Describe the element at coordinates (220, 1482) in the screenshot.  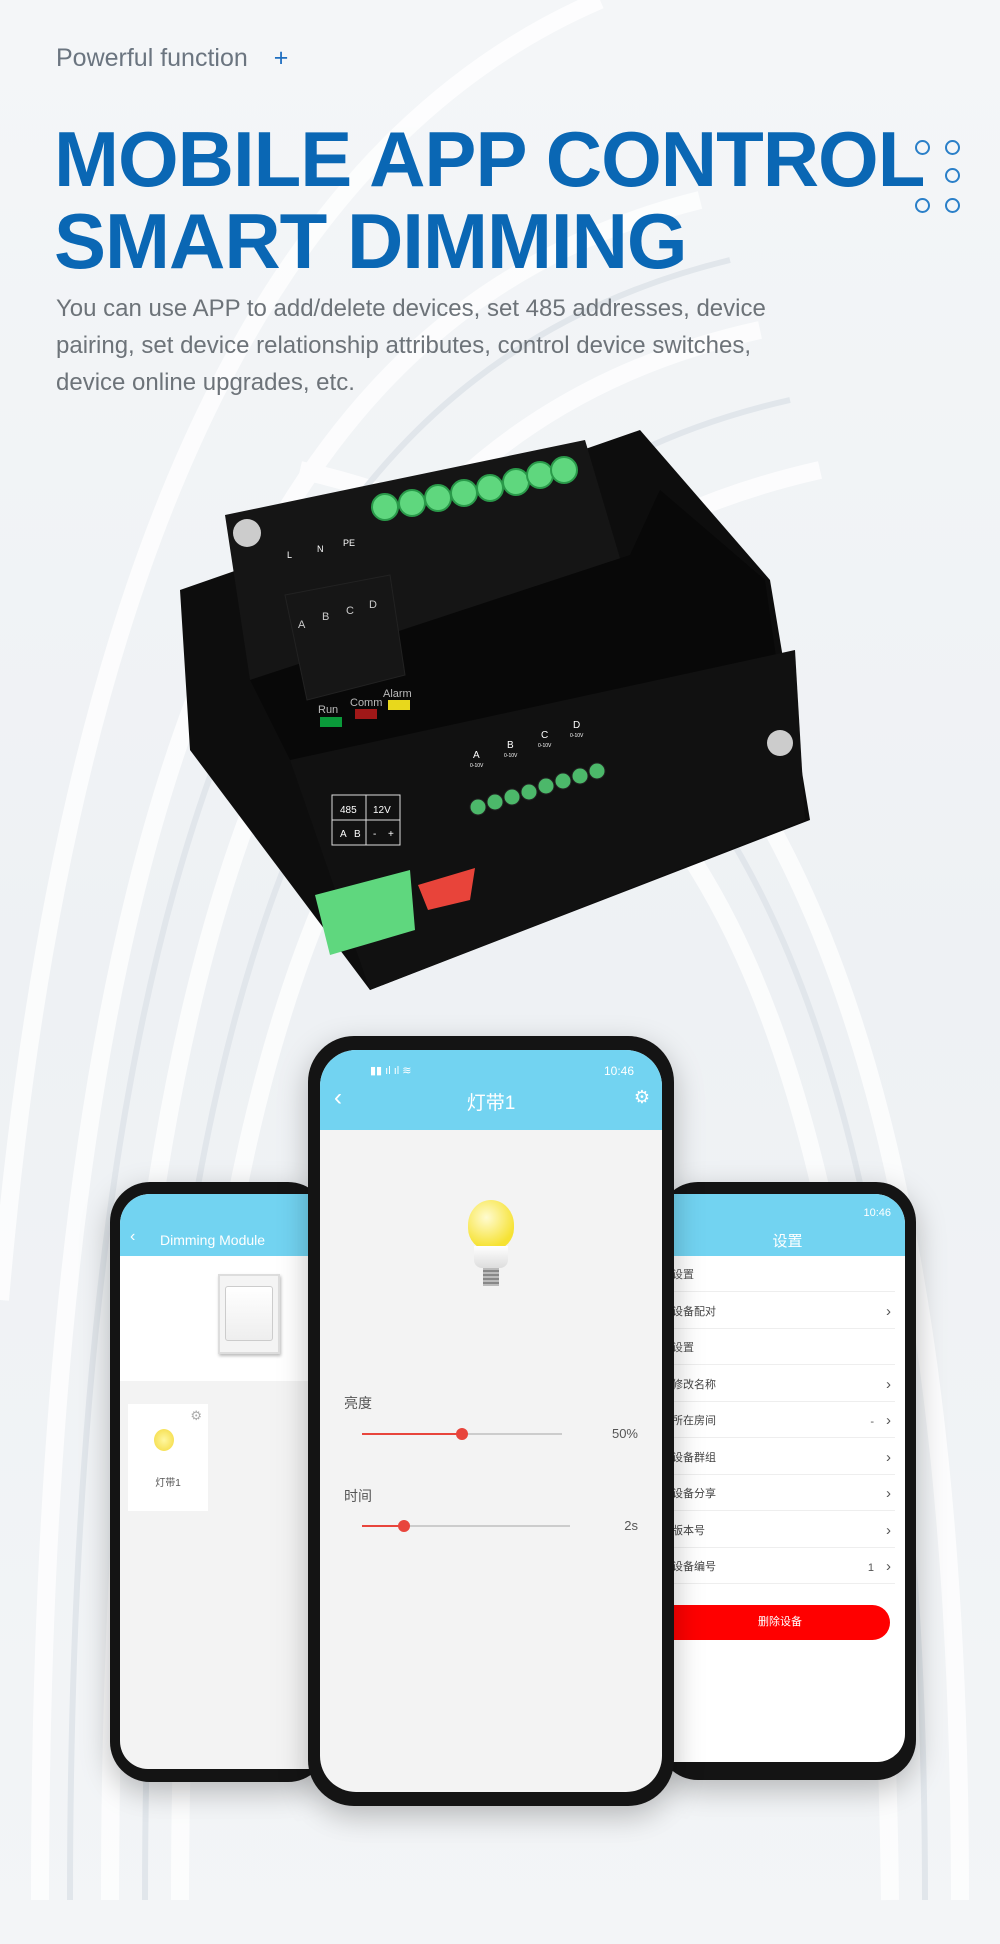
I see `left-phone: Dimming Module ‹ ⚙ 灯带1` at that location.